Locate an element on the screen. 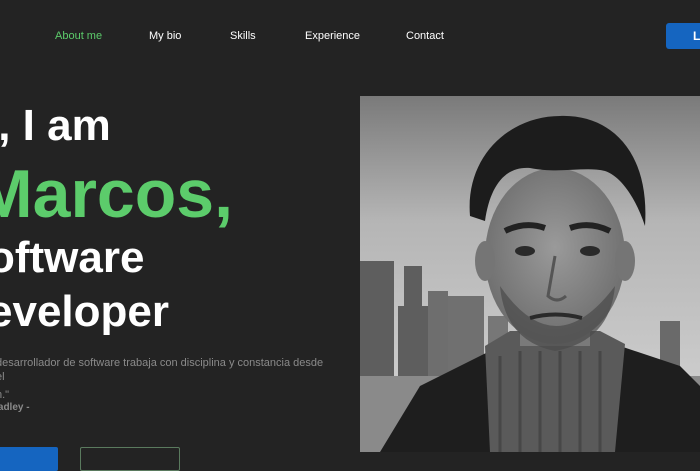 The image size is (700, 471). nav-experience: Experience is located at coordinates (332, 36).